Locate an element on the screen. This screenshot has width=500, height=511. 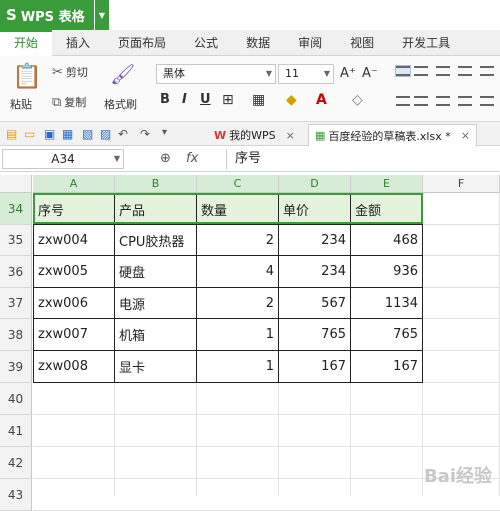
font-name-select: 黑体 ▼ is located at coordinates (216, 74).